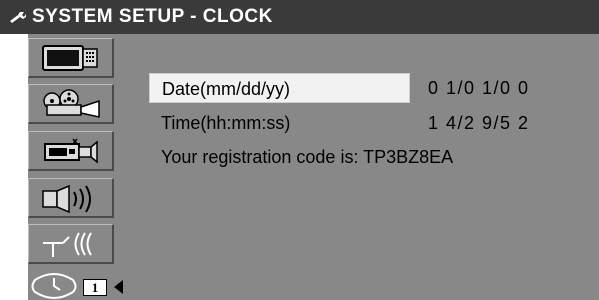 The width and height of the screenshot is (599, 300). What do you see at coordinates (152, 16) in the screenshot?
I see `page-title: SYSTEM SETUP - CLOCK` at bounding box center [152, 16].